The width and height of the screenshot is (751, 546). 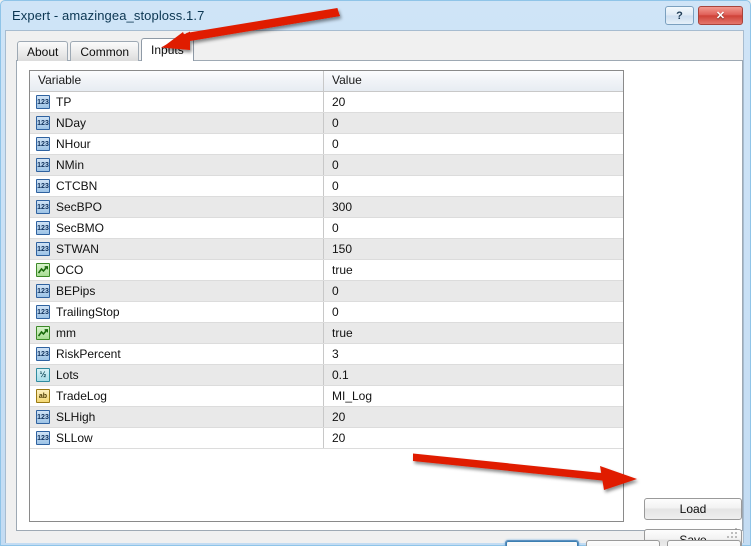 What do you see at coordinates (76, 417) in the screenshot?
I see `variable-name: SLHigh` at bounding box center [76, 417].